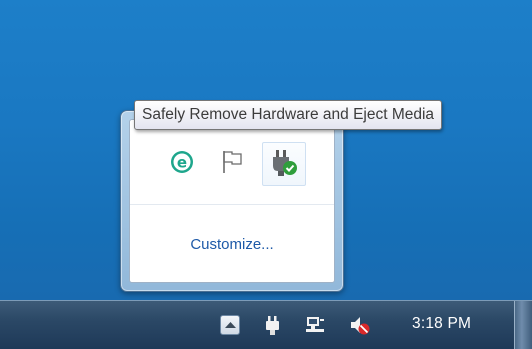 The height and width of the screenshot is (349, 532). Describe the element at coordinates (288, 115) in the screenshot. I see `tooltip: Safely Remove Hardware and Eject Media` at that location.